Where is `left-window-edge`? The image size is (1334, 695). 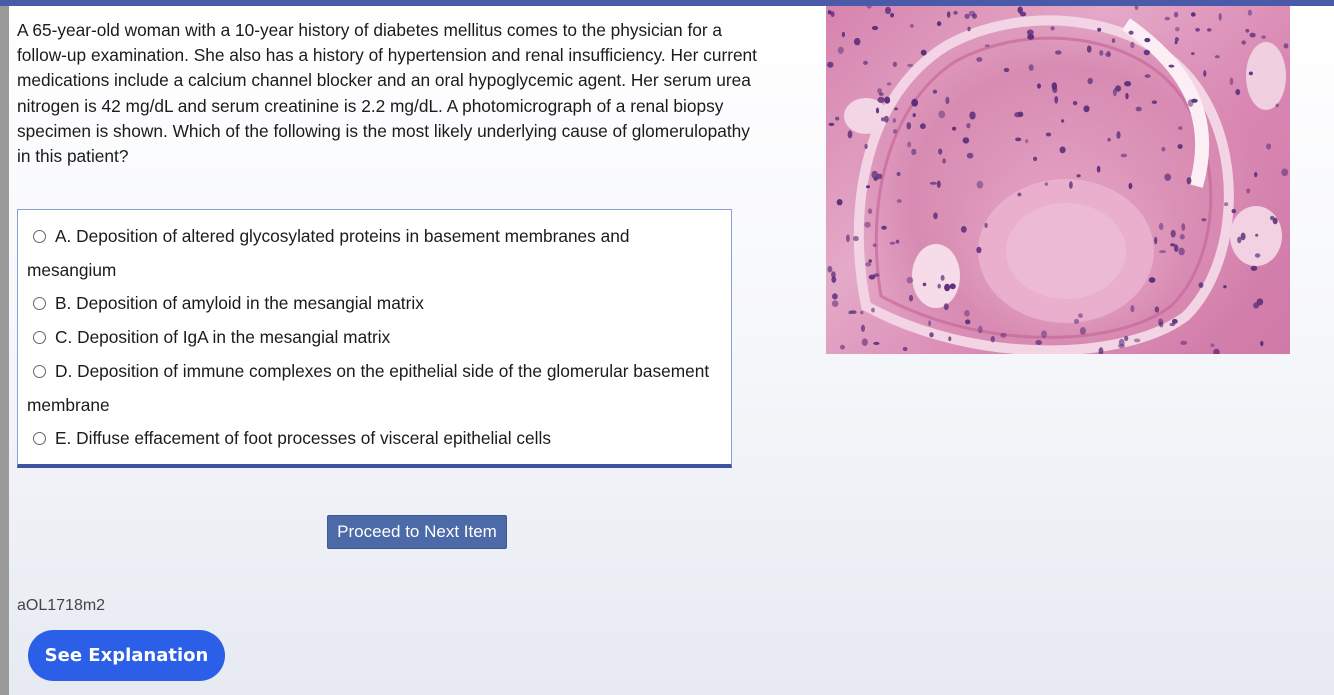
left-window-edge is located at coordinates (4, 350).